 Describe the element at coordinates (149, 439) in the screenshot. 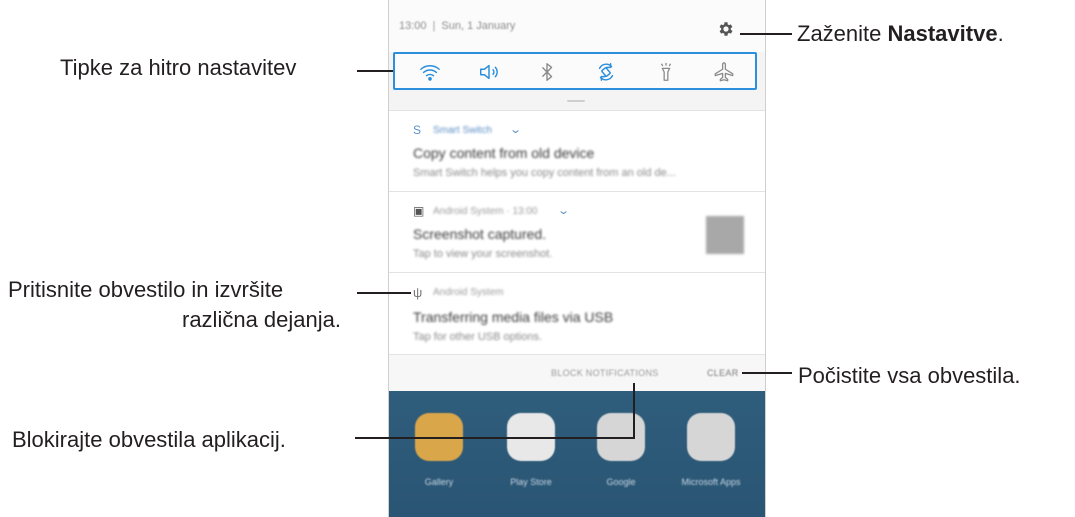

I see `callout-block-app: Blokirajte obvestila aplikacij.` at that location.